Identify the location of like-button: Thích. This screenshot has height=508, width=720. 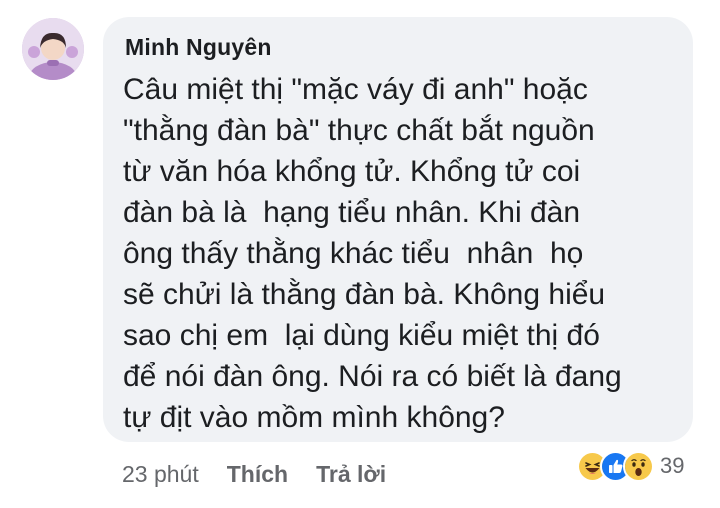
(257, 474).